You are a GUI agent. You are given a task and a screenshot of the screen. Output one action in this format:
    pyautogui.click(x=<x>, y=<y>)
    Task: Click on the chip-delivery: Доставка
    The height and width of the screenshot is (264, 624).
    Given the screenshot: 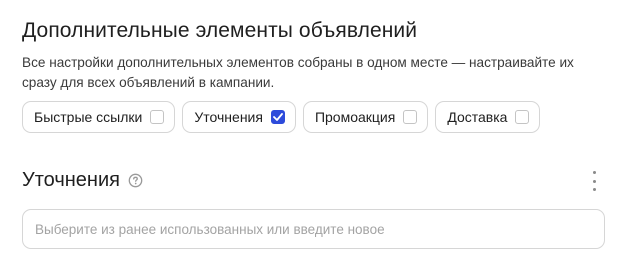 What is the action you would take?
    pyautogui.click(x=488, y=117)
    